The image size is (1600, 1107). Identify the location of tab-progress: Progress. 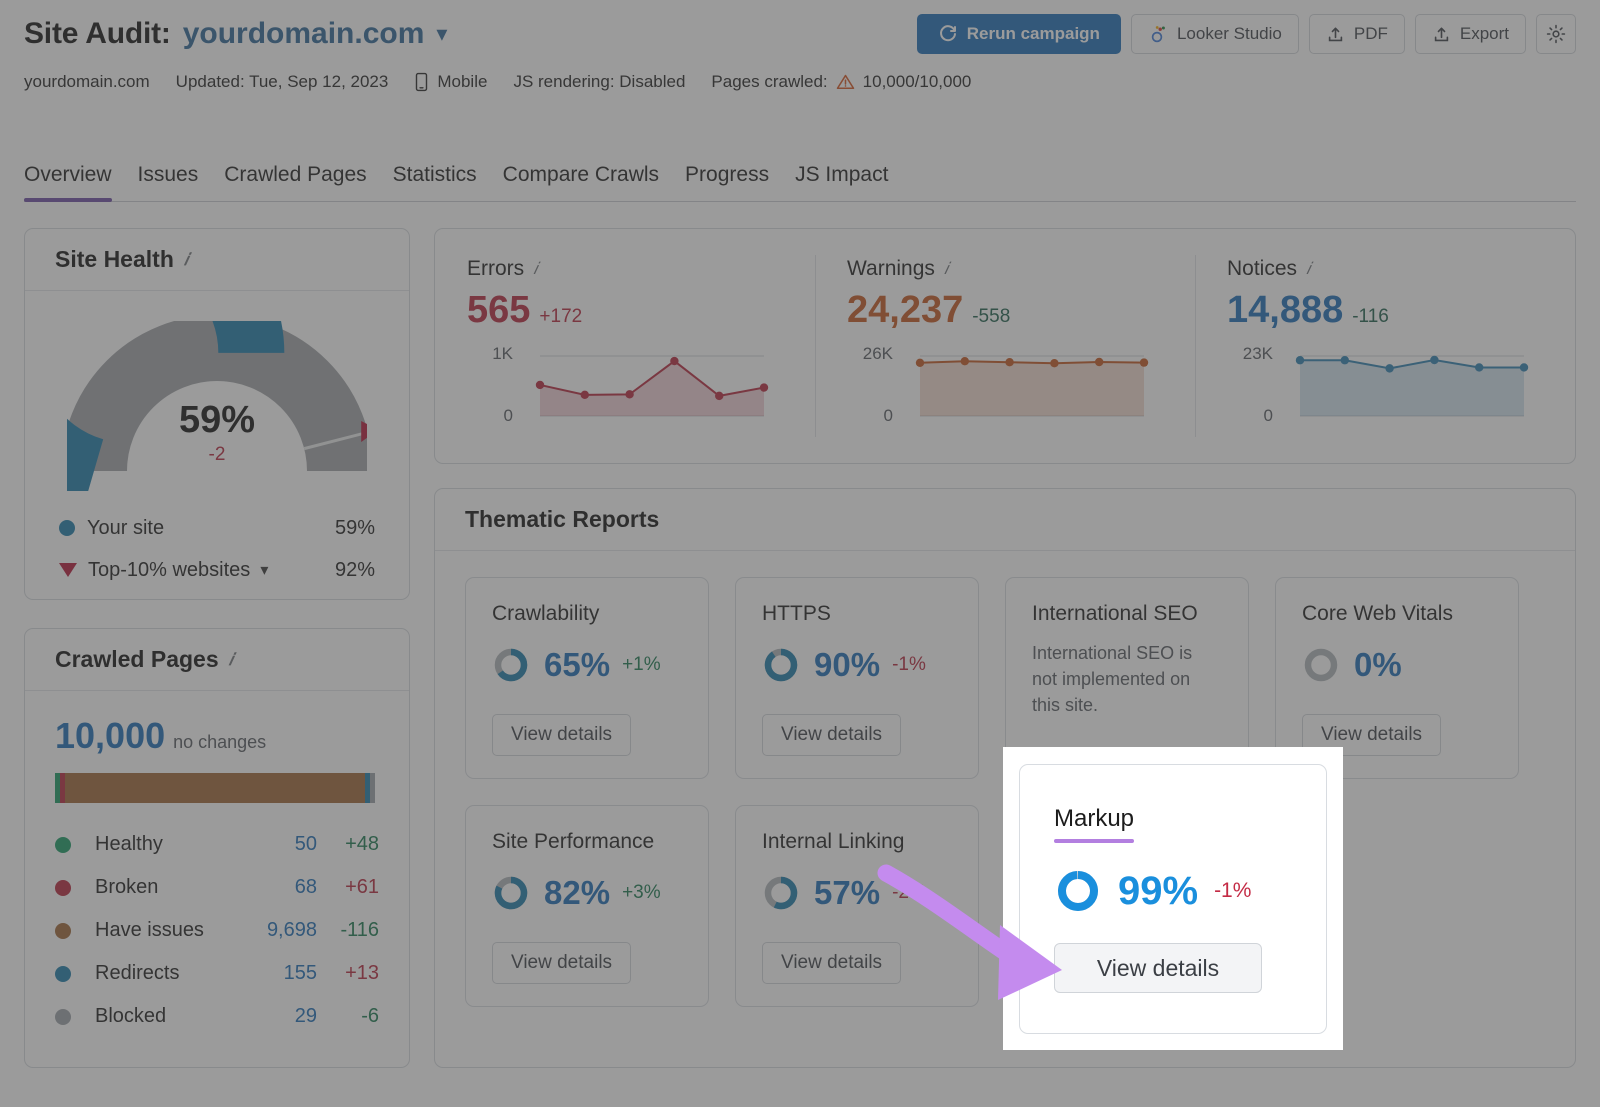
(727, 182).